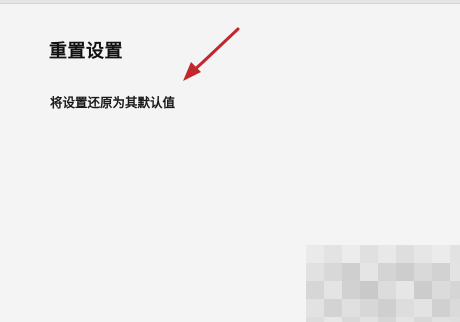 This screenshot has height=322, width=460. What do you see at coordinates (86, 51) in the screenshot?
I see `section-title-reset-settings: 重置设置` at bounding box center [86, 51].